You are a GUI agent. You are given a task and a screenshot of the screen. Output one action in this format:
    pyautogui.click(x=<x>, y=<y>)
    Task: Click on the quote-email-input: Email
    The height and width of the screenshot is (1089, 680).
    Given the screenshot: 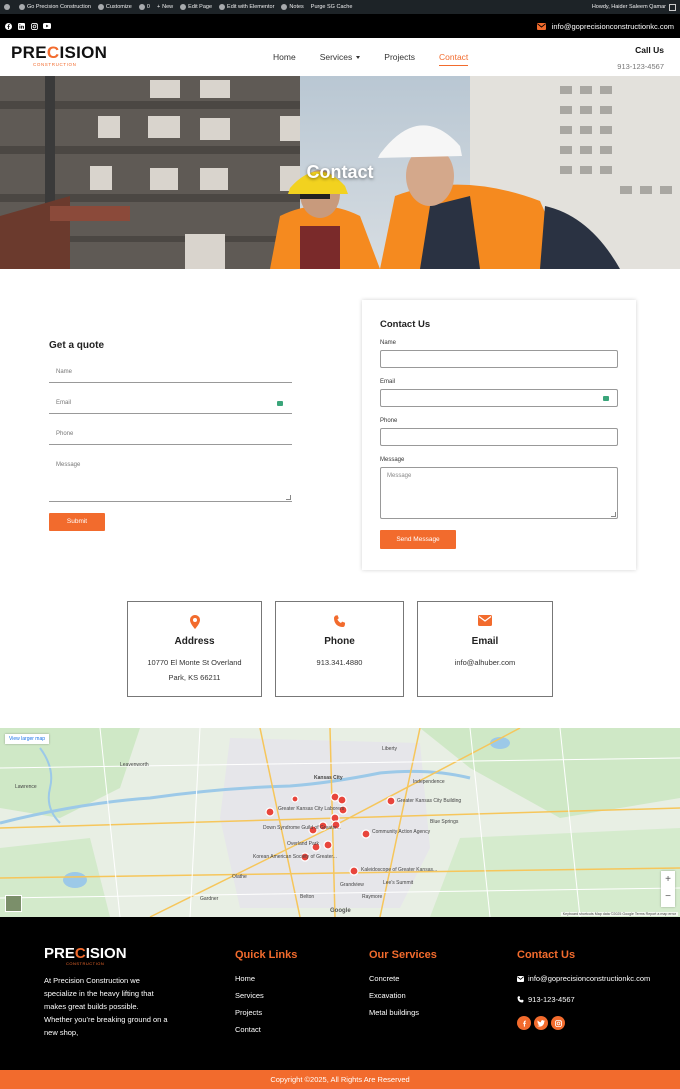 What is the action you would take?
    pyautogui.click(x=170, y=404)
    